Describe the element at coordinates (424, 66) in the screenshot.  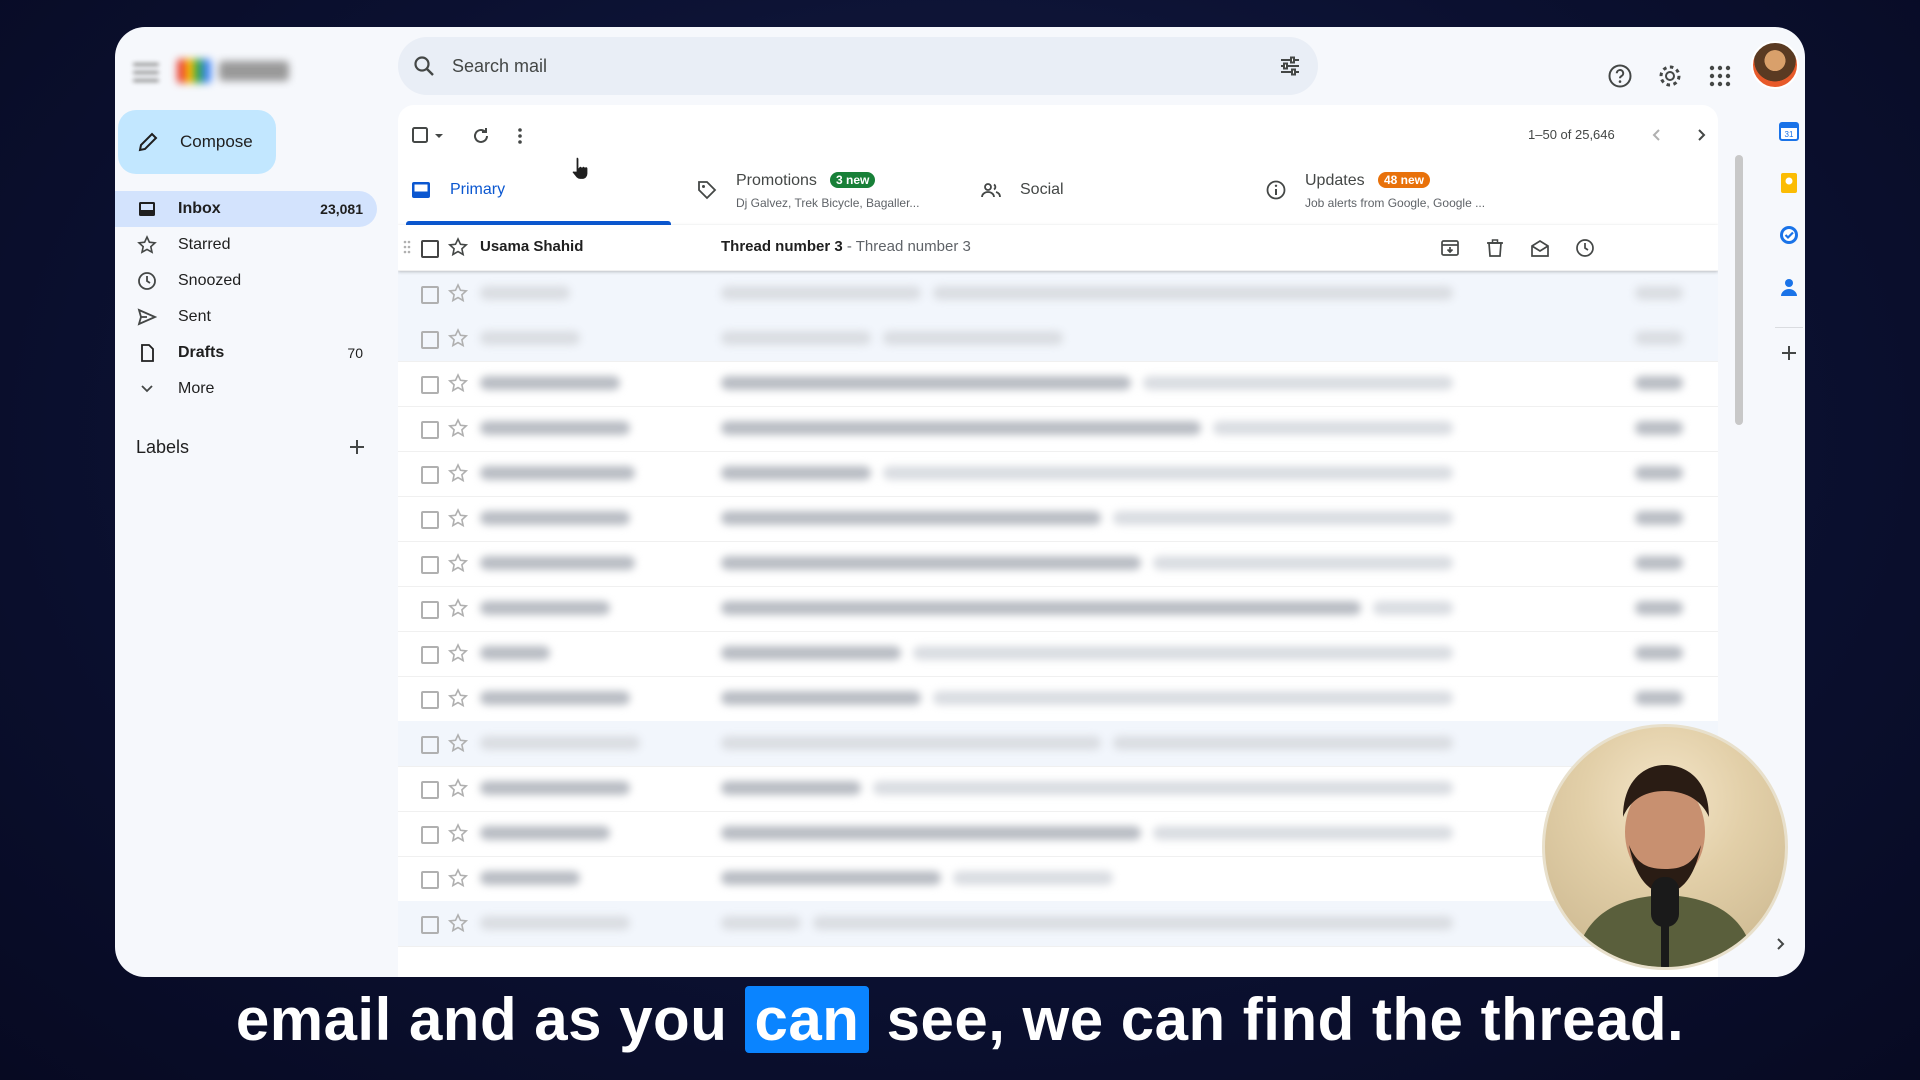
I see `search-icon` at that location.